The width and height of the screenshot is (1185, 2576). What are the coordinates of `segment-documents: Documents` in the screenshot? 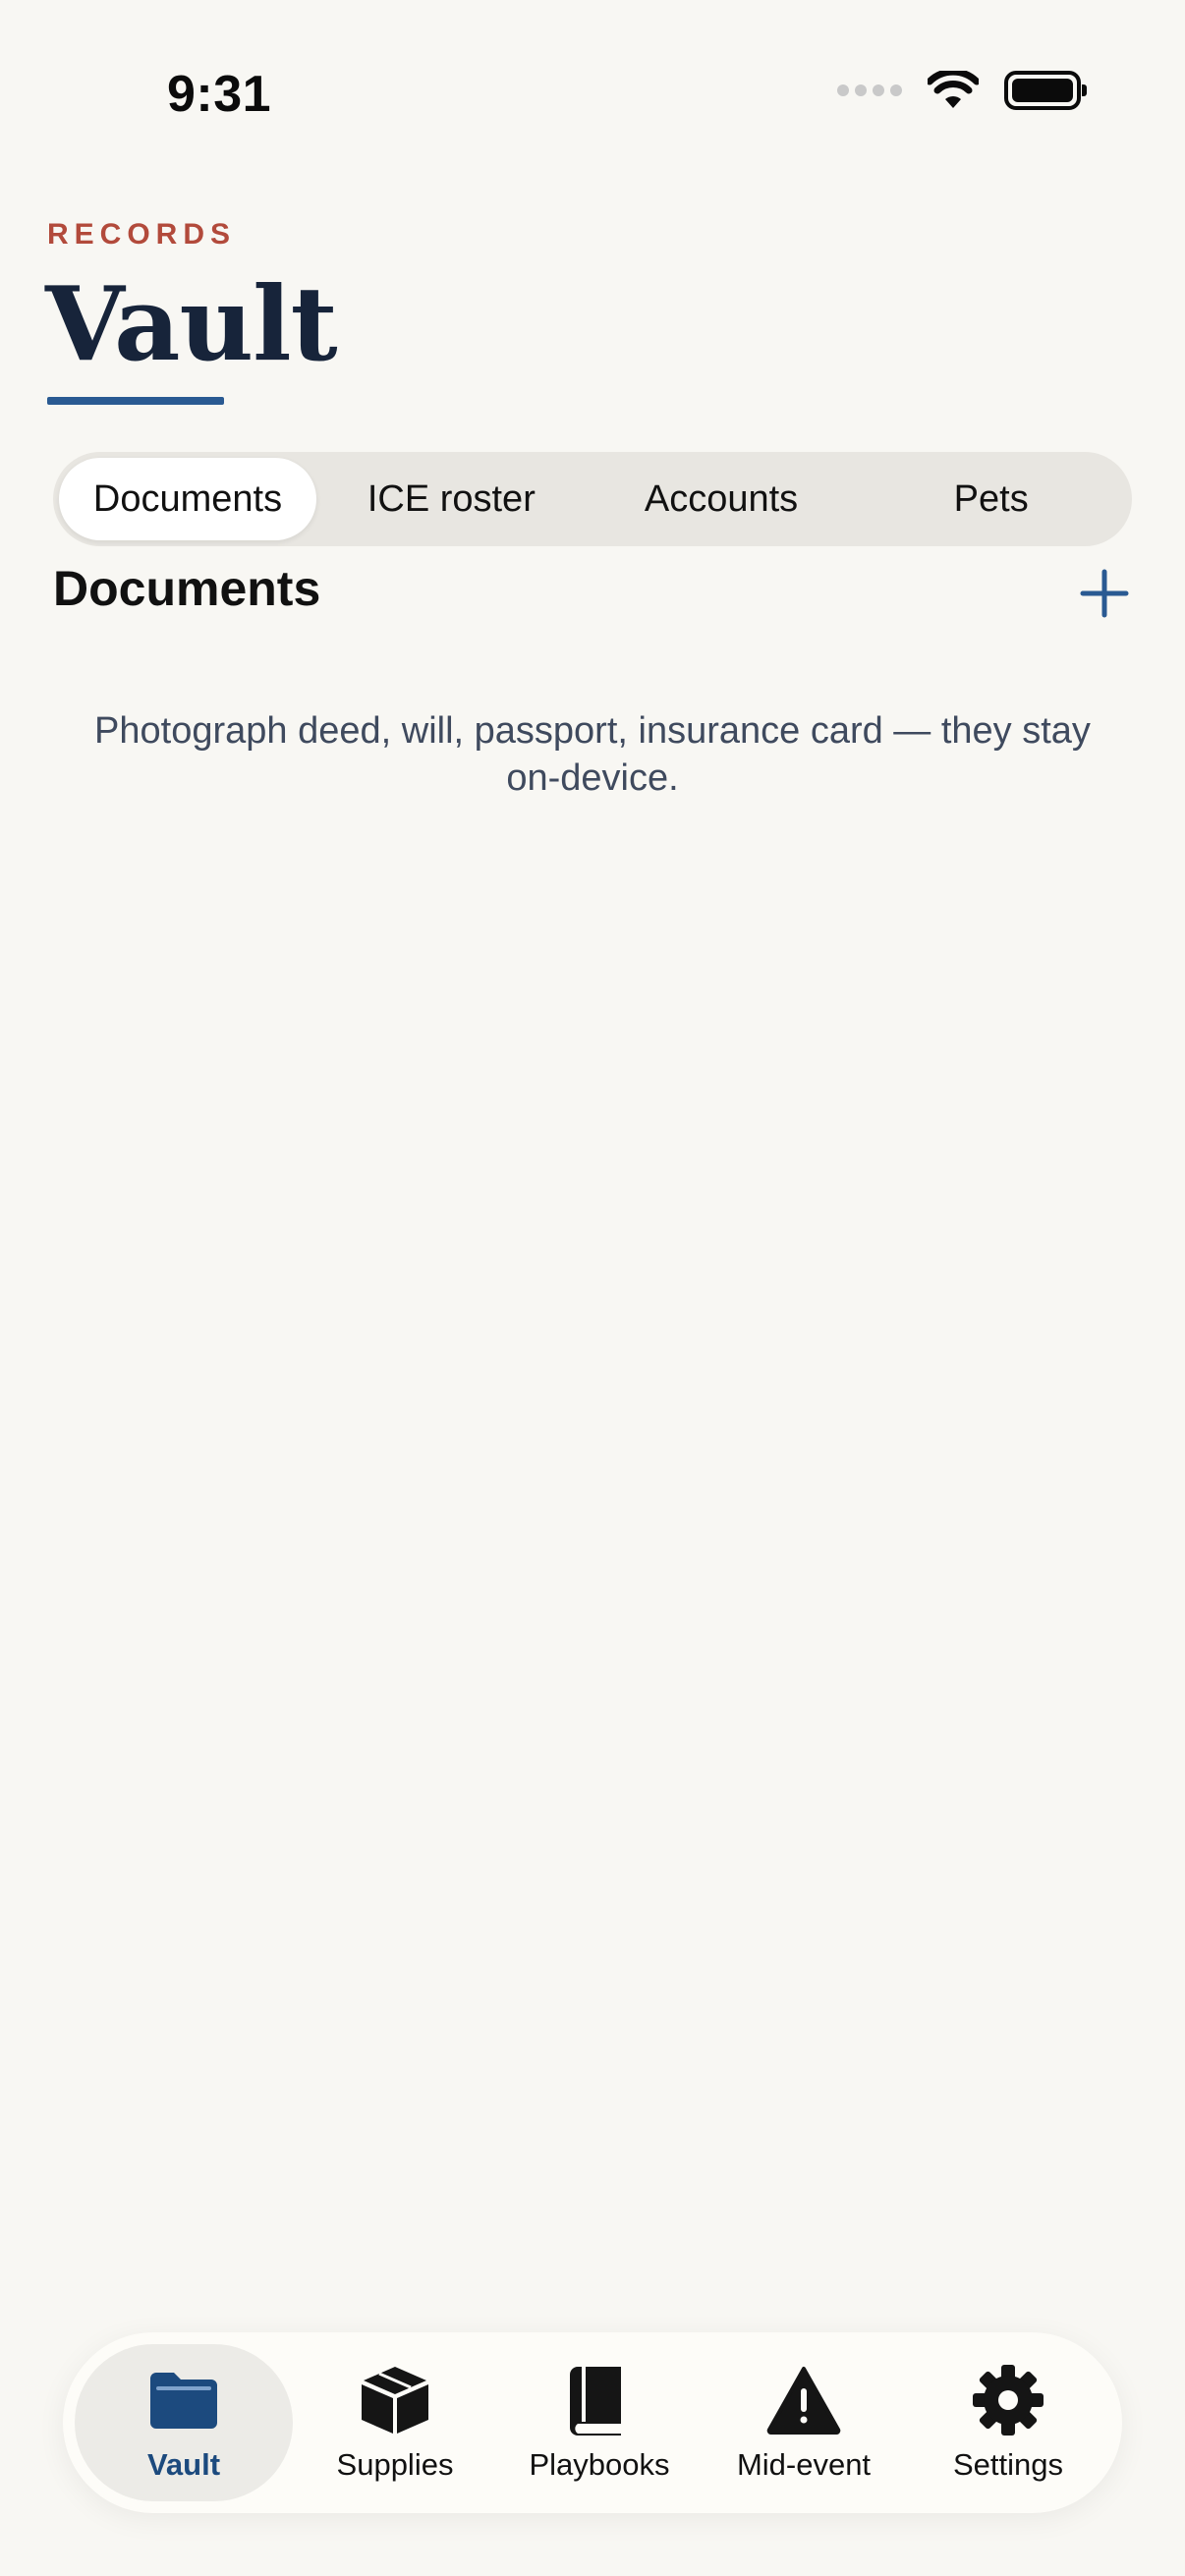 It's located at (187, 499).